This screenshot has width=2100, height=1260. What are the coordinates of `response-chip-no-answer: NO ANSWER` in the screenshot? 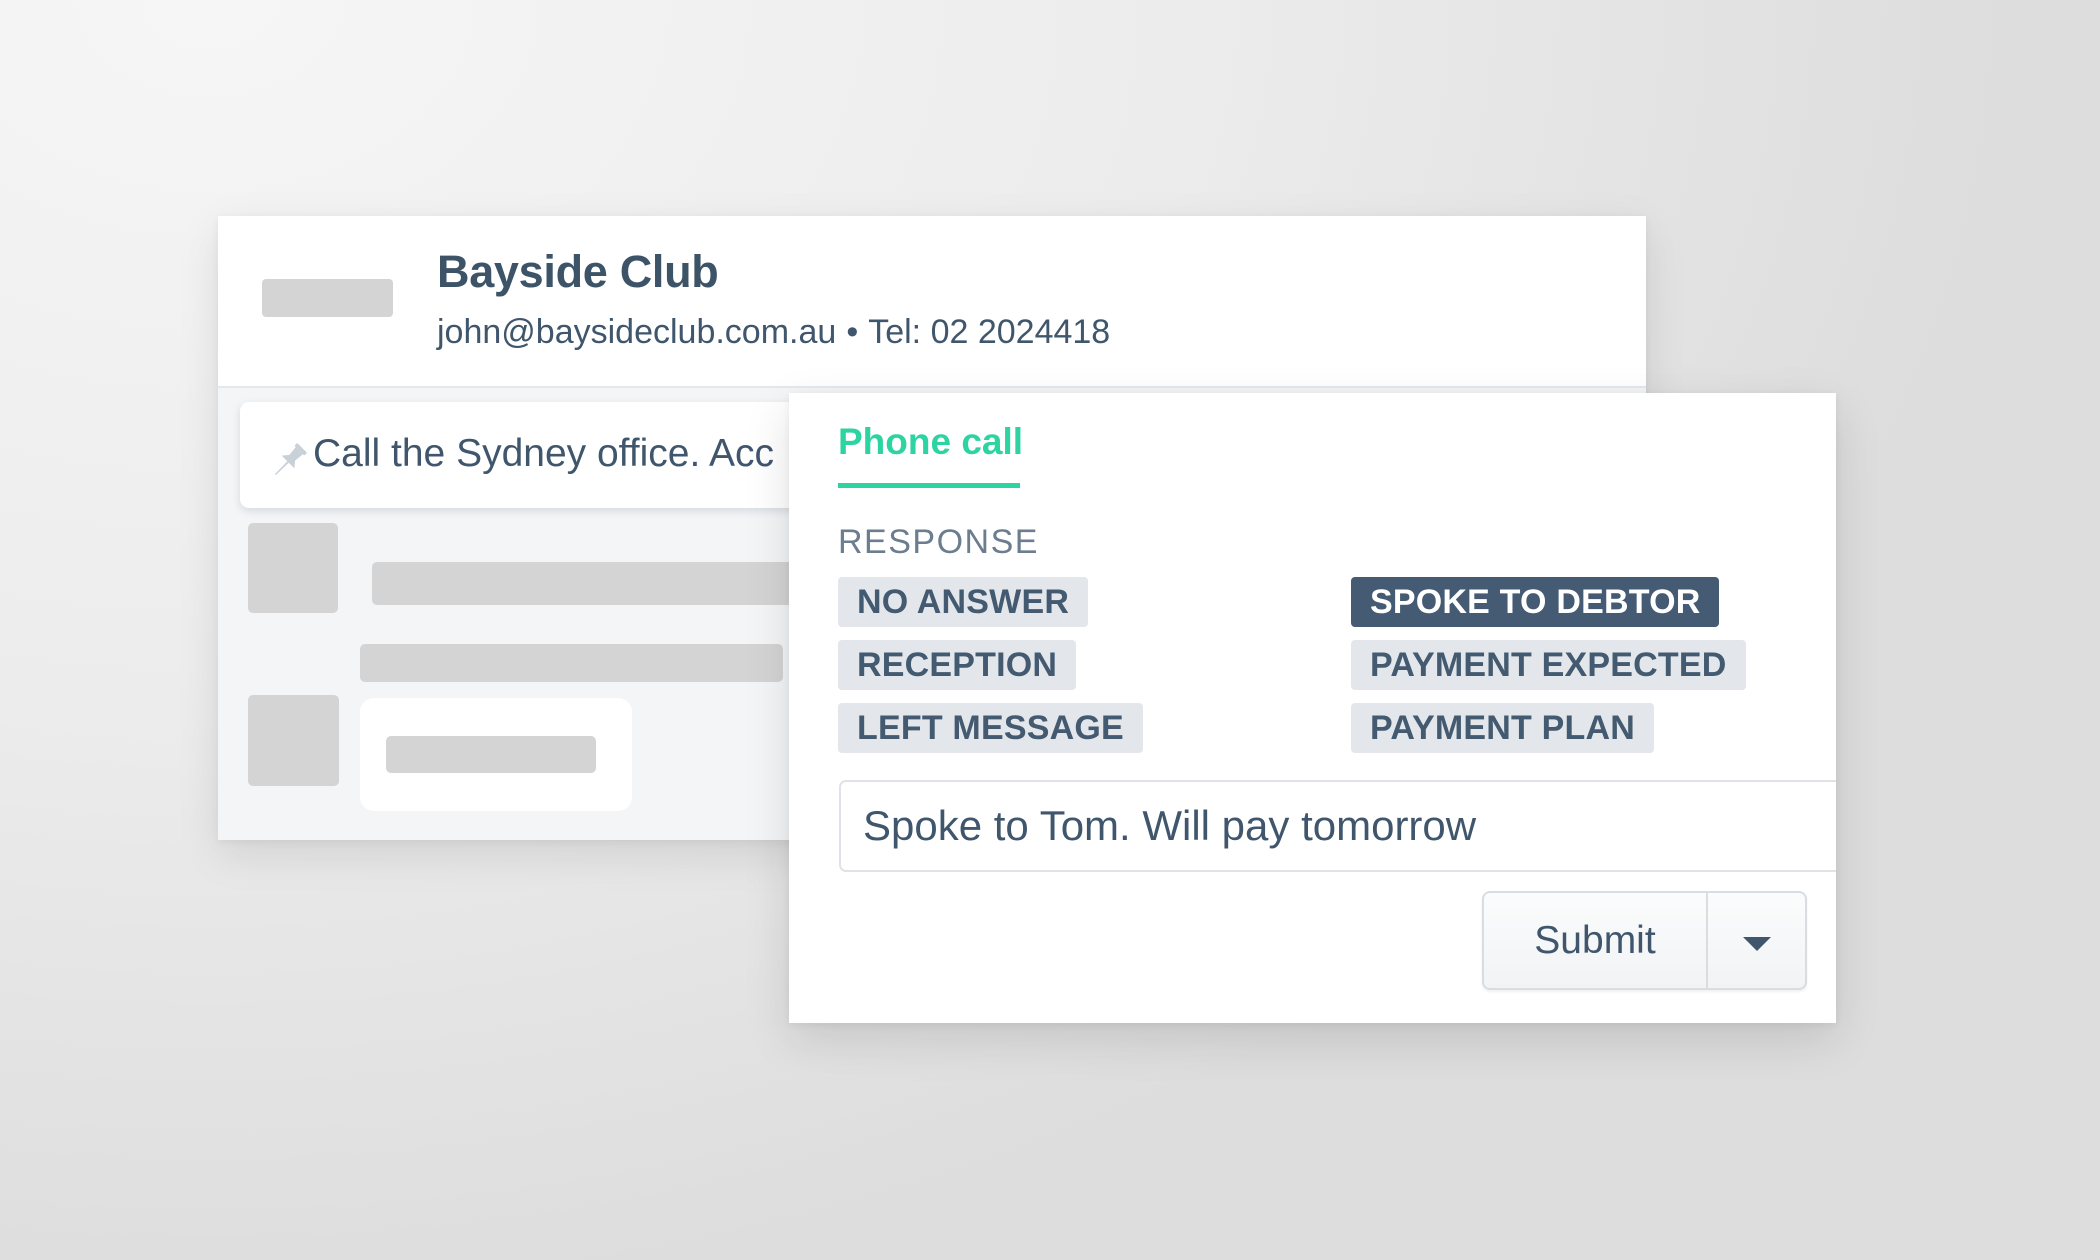 It's located at (963, 602).